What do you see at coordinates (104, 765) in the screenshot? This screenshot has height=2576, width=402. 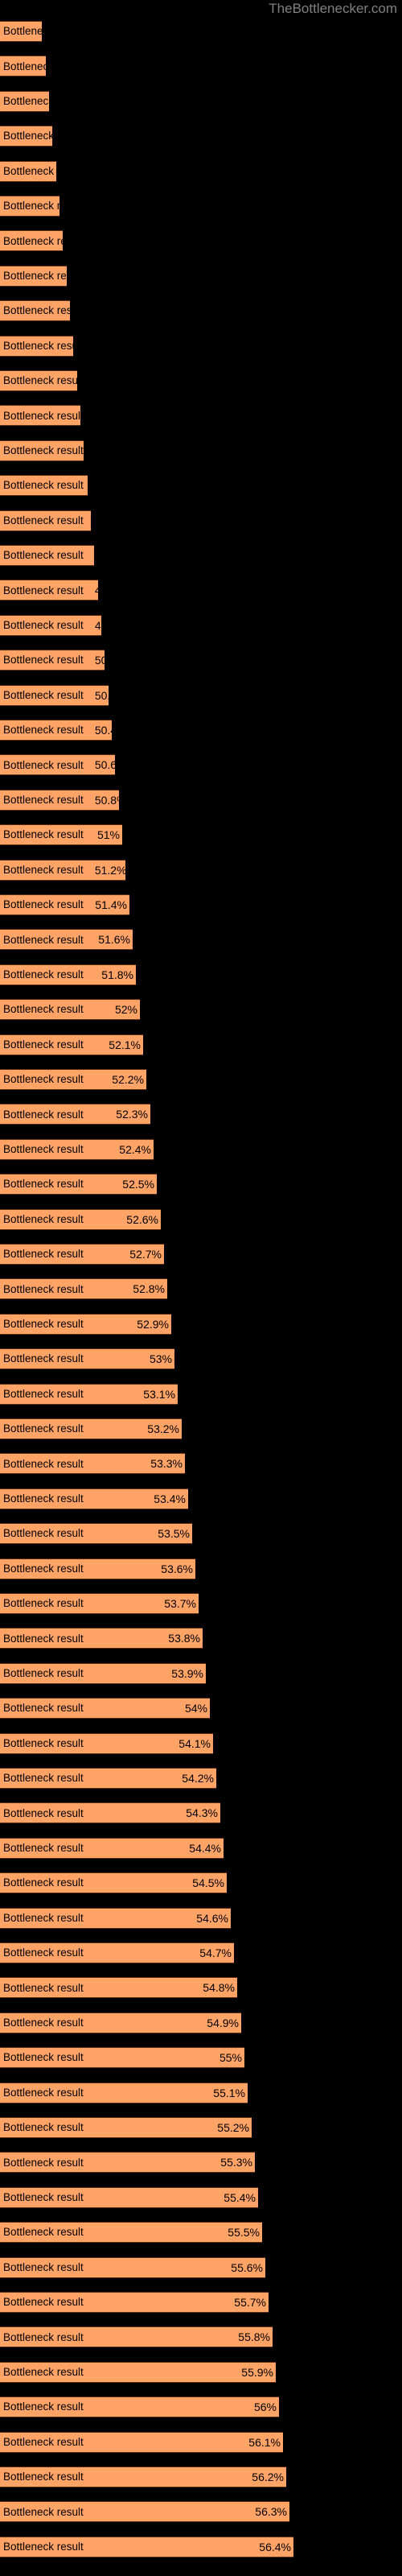 I see `bar-value-label: 50.6%` at bounding box center [104, 765].